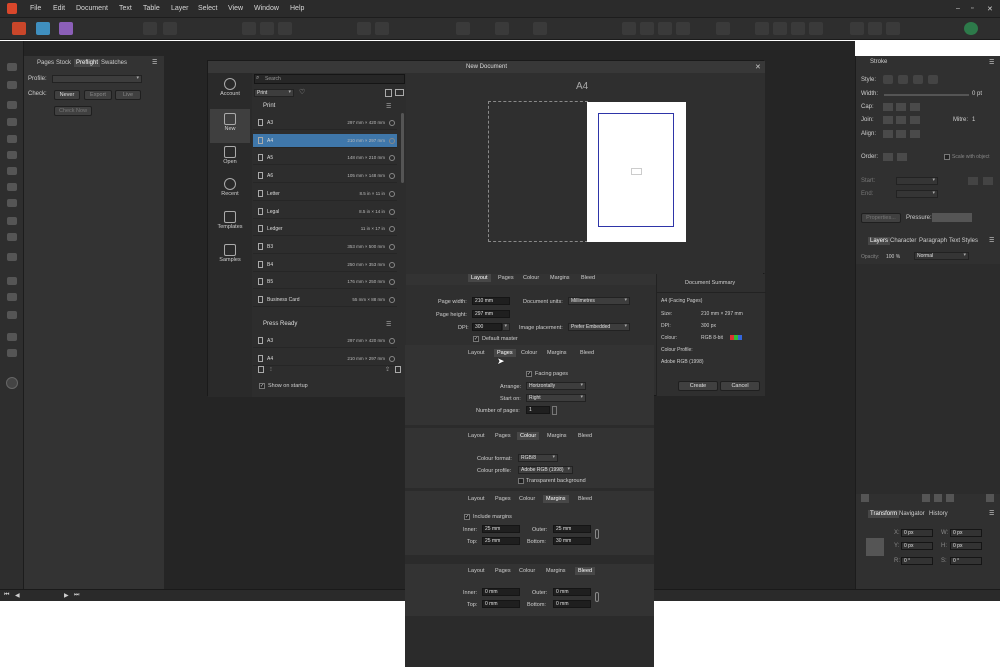 The width and height of the screenshot is (1000, 672). I want to click on page-width-field: 210 mm, so click(491, 301).